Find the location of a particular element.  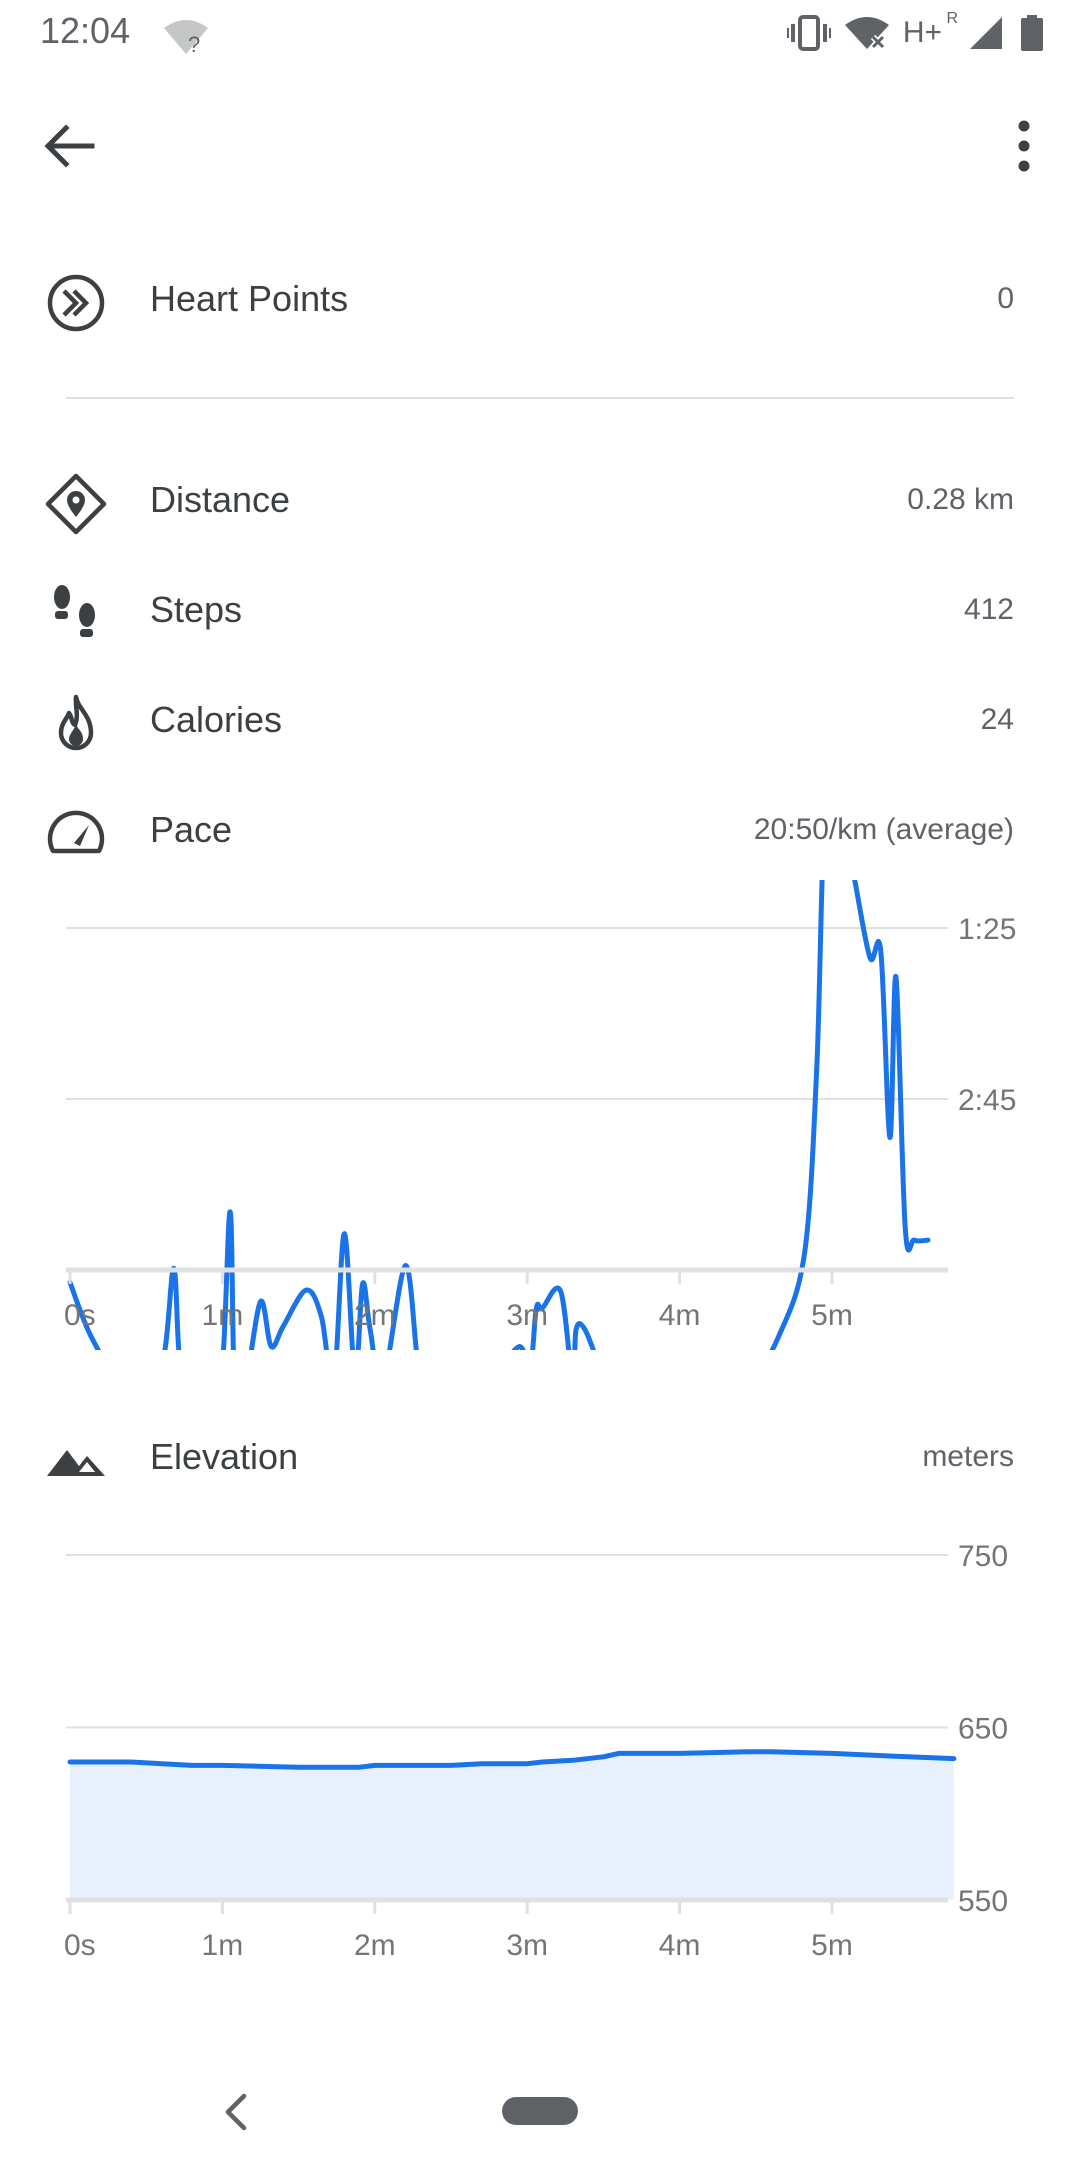

elevation-unit: meters is located at coordinates (968, 1456).